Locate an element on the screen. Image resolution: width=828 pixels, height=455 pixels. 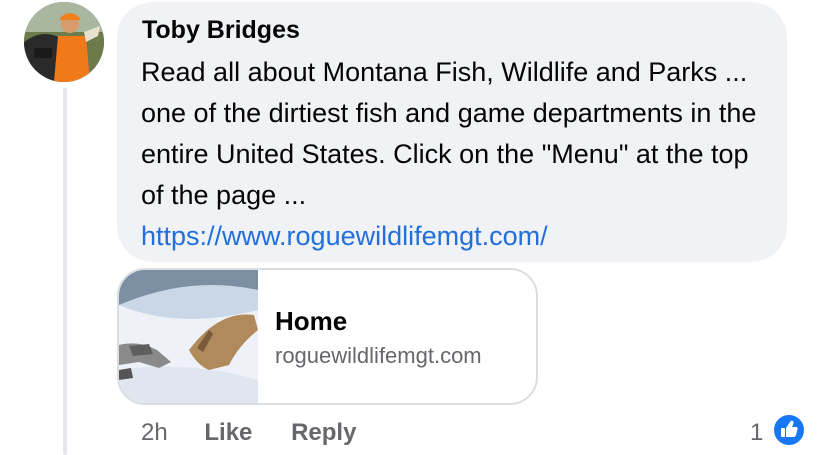
like-thumbs-up-icon is located at coordinates (789, 430).